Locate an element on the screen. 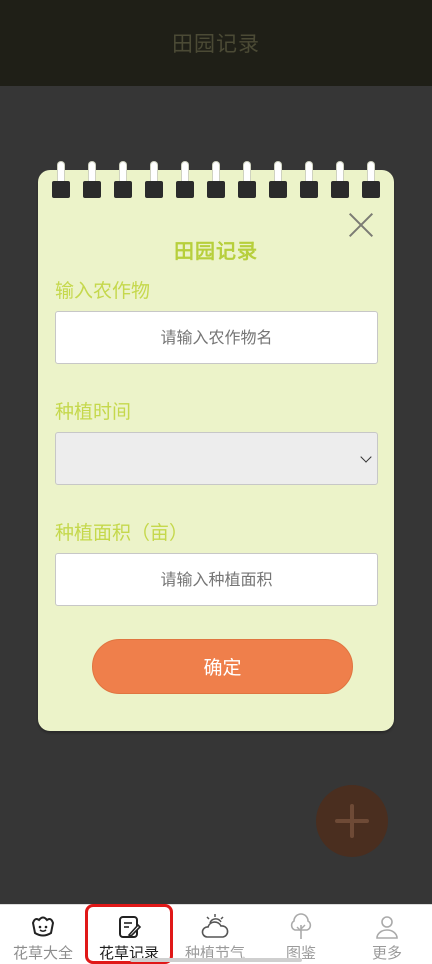 The width and height of the screenshot is (432, 964). tab-flower-encyclopedia: 花草大全 is located at coordinates (43, 934).